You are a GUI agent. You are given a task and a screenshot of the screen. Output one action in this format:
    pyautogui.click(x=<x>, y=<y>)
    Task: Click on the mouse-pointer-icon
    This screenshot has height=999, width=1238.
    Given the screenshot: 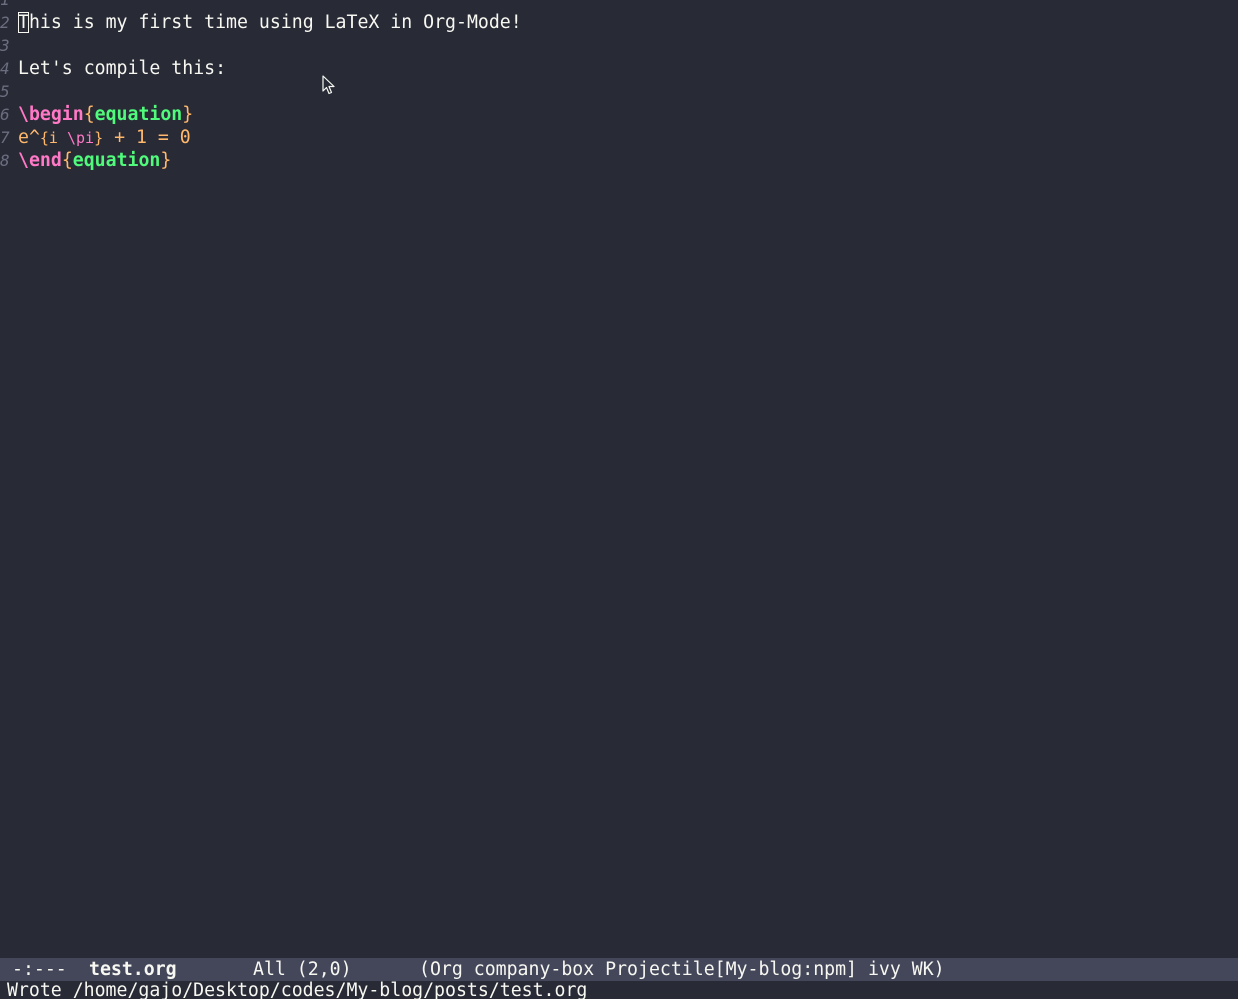 What is the action you would take?
    pyautogui.click(x=328, y=85)
    